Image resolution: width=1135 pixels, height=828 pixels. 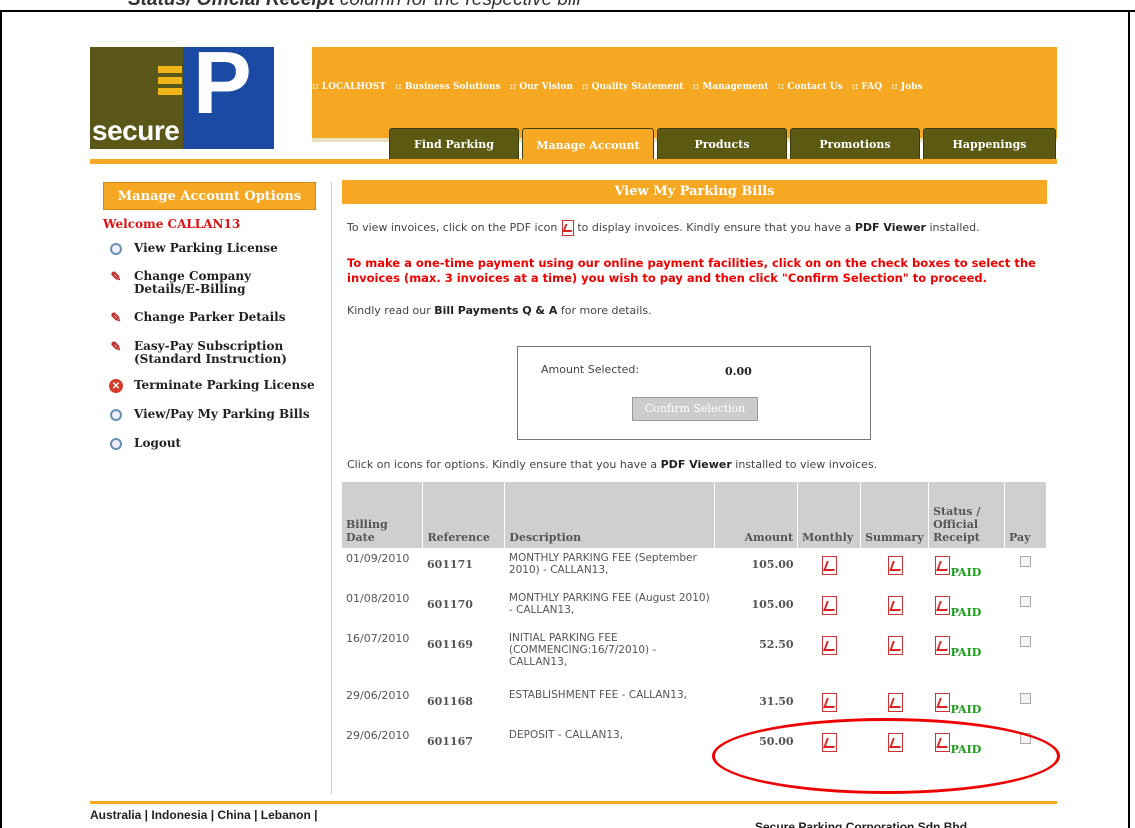 I want to click on sidebar-item-change-parker-details: ✎ Change Parker Details, so click(x=209, y=318).